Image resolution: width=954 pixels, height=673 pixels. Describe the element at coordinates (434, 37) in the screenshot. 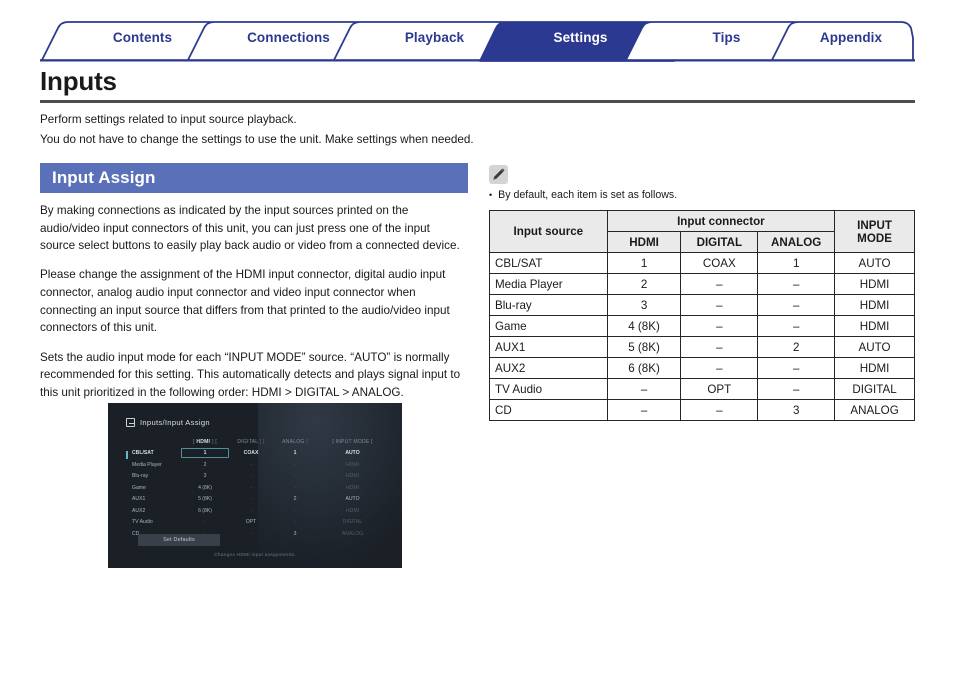

I see `tab-playback: Playback` at that location.